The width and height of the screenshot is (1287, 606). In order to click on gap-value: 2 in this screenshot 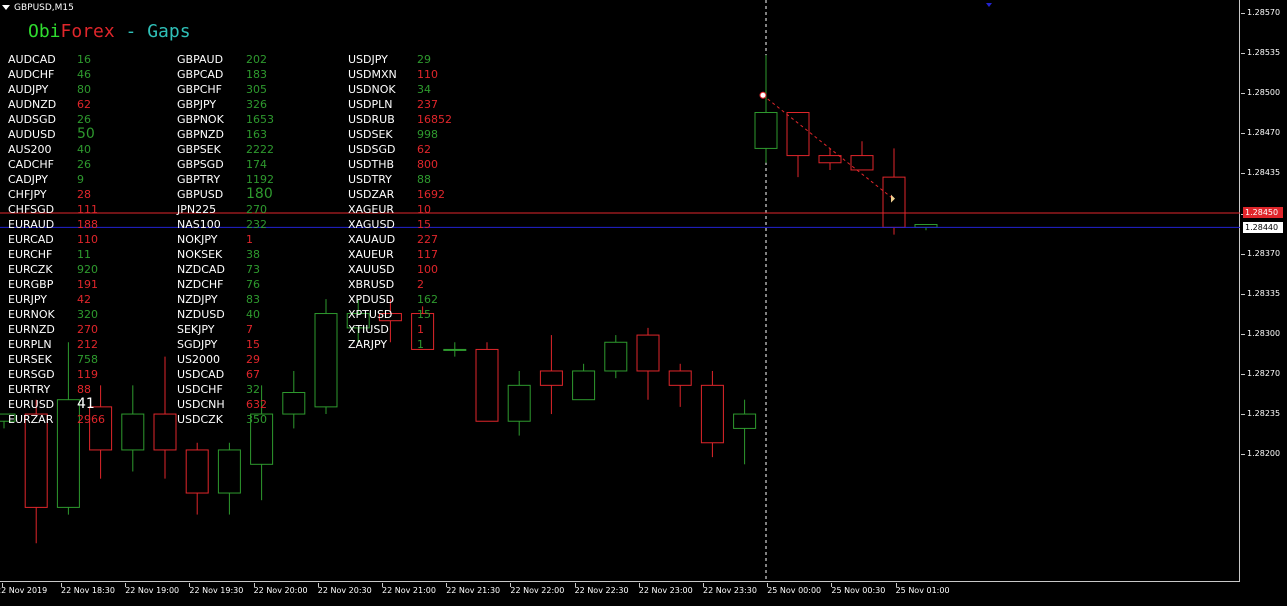, I will do `click(420, 284)`.